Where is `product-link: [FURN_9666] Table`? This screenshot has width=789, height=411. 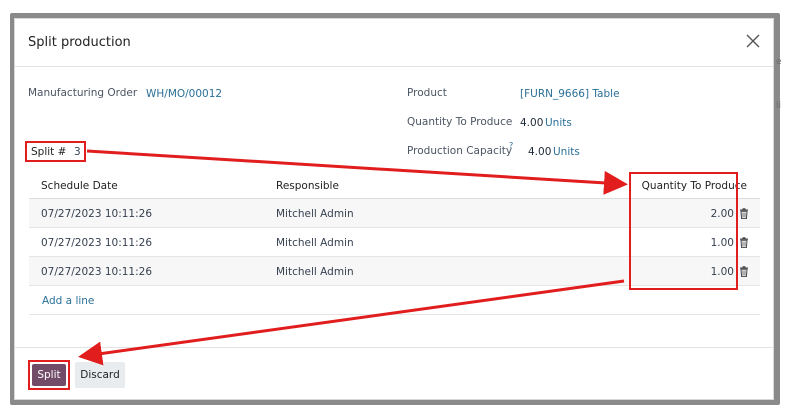 product-link: [FURN_9666] Table is located at coordinates (570, 94).